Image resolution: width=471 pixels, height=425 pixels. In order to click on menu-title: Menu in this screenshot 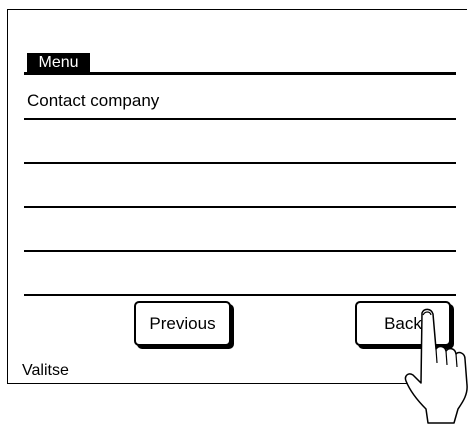, I will do `click(58, 63)`.